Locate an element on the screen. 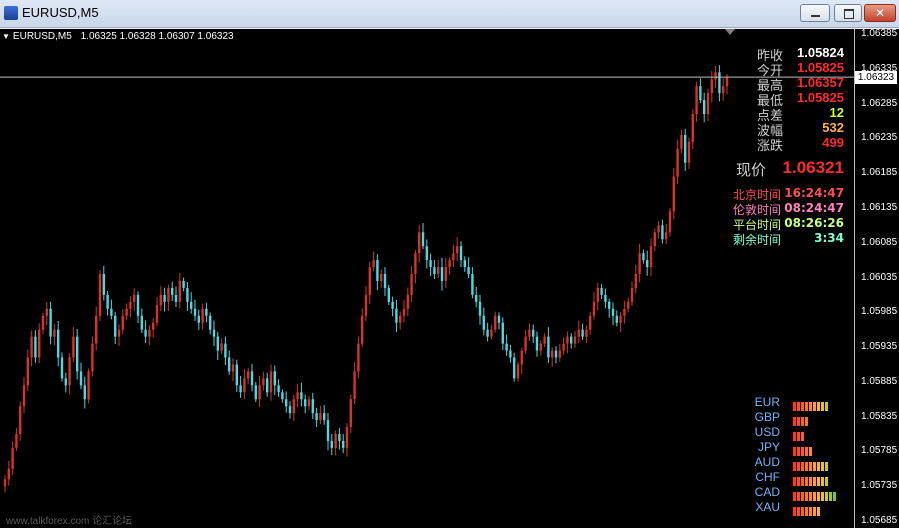 This screenshot has width=899, height=528. strength-bars is located at coordinates (811, 464).